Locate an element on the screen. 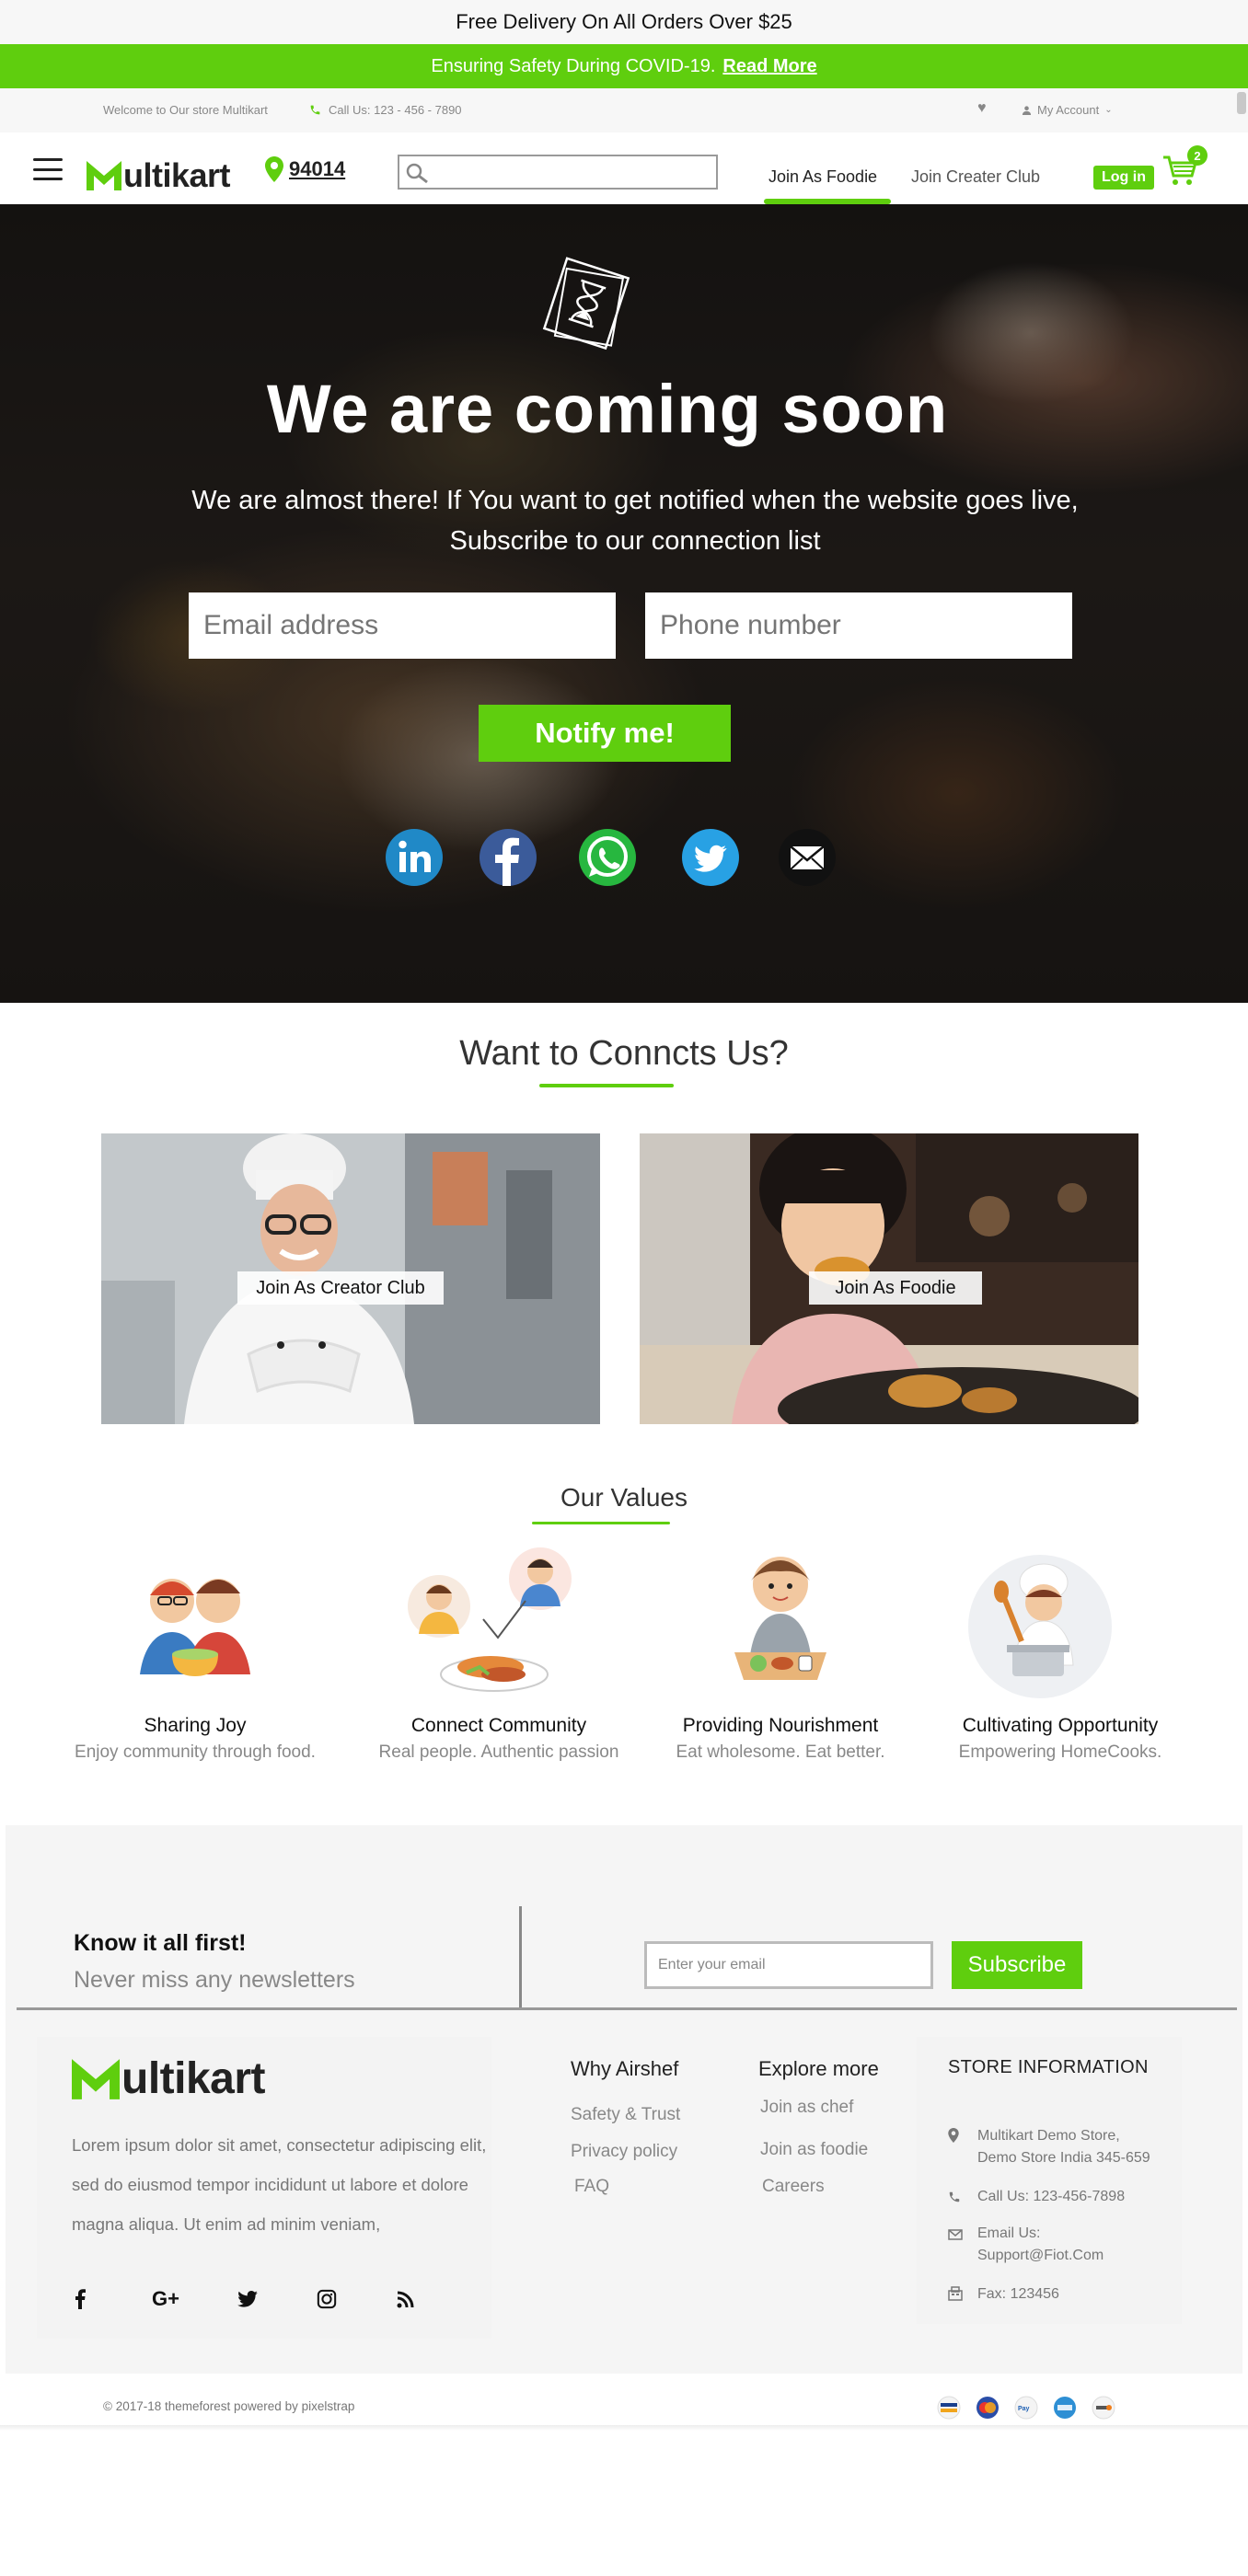  cultivating-opportunity-illustration is located at coordinates (1040, 1626).